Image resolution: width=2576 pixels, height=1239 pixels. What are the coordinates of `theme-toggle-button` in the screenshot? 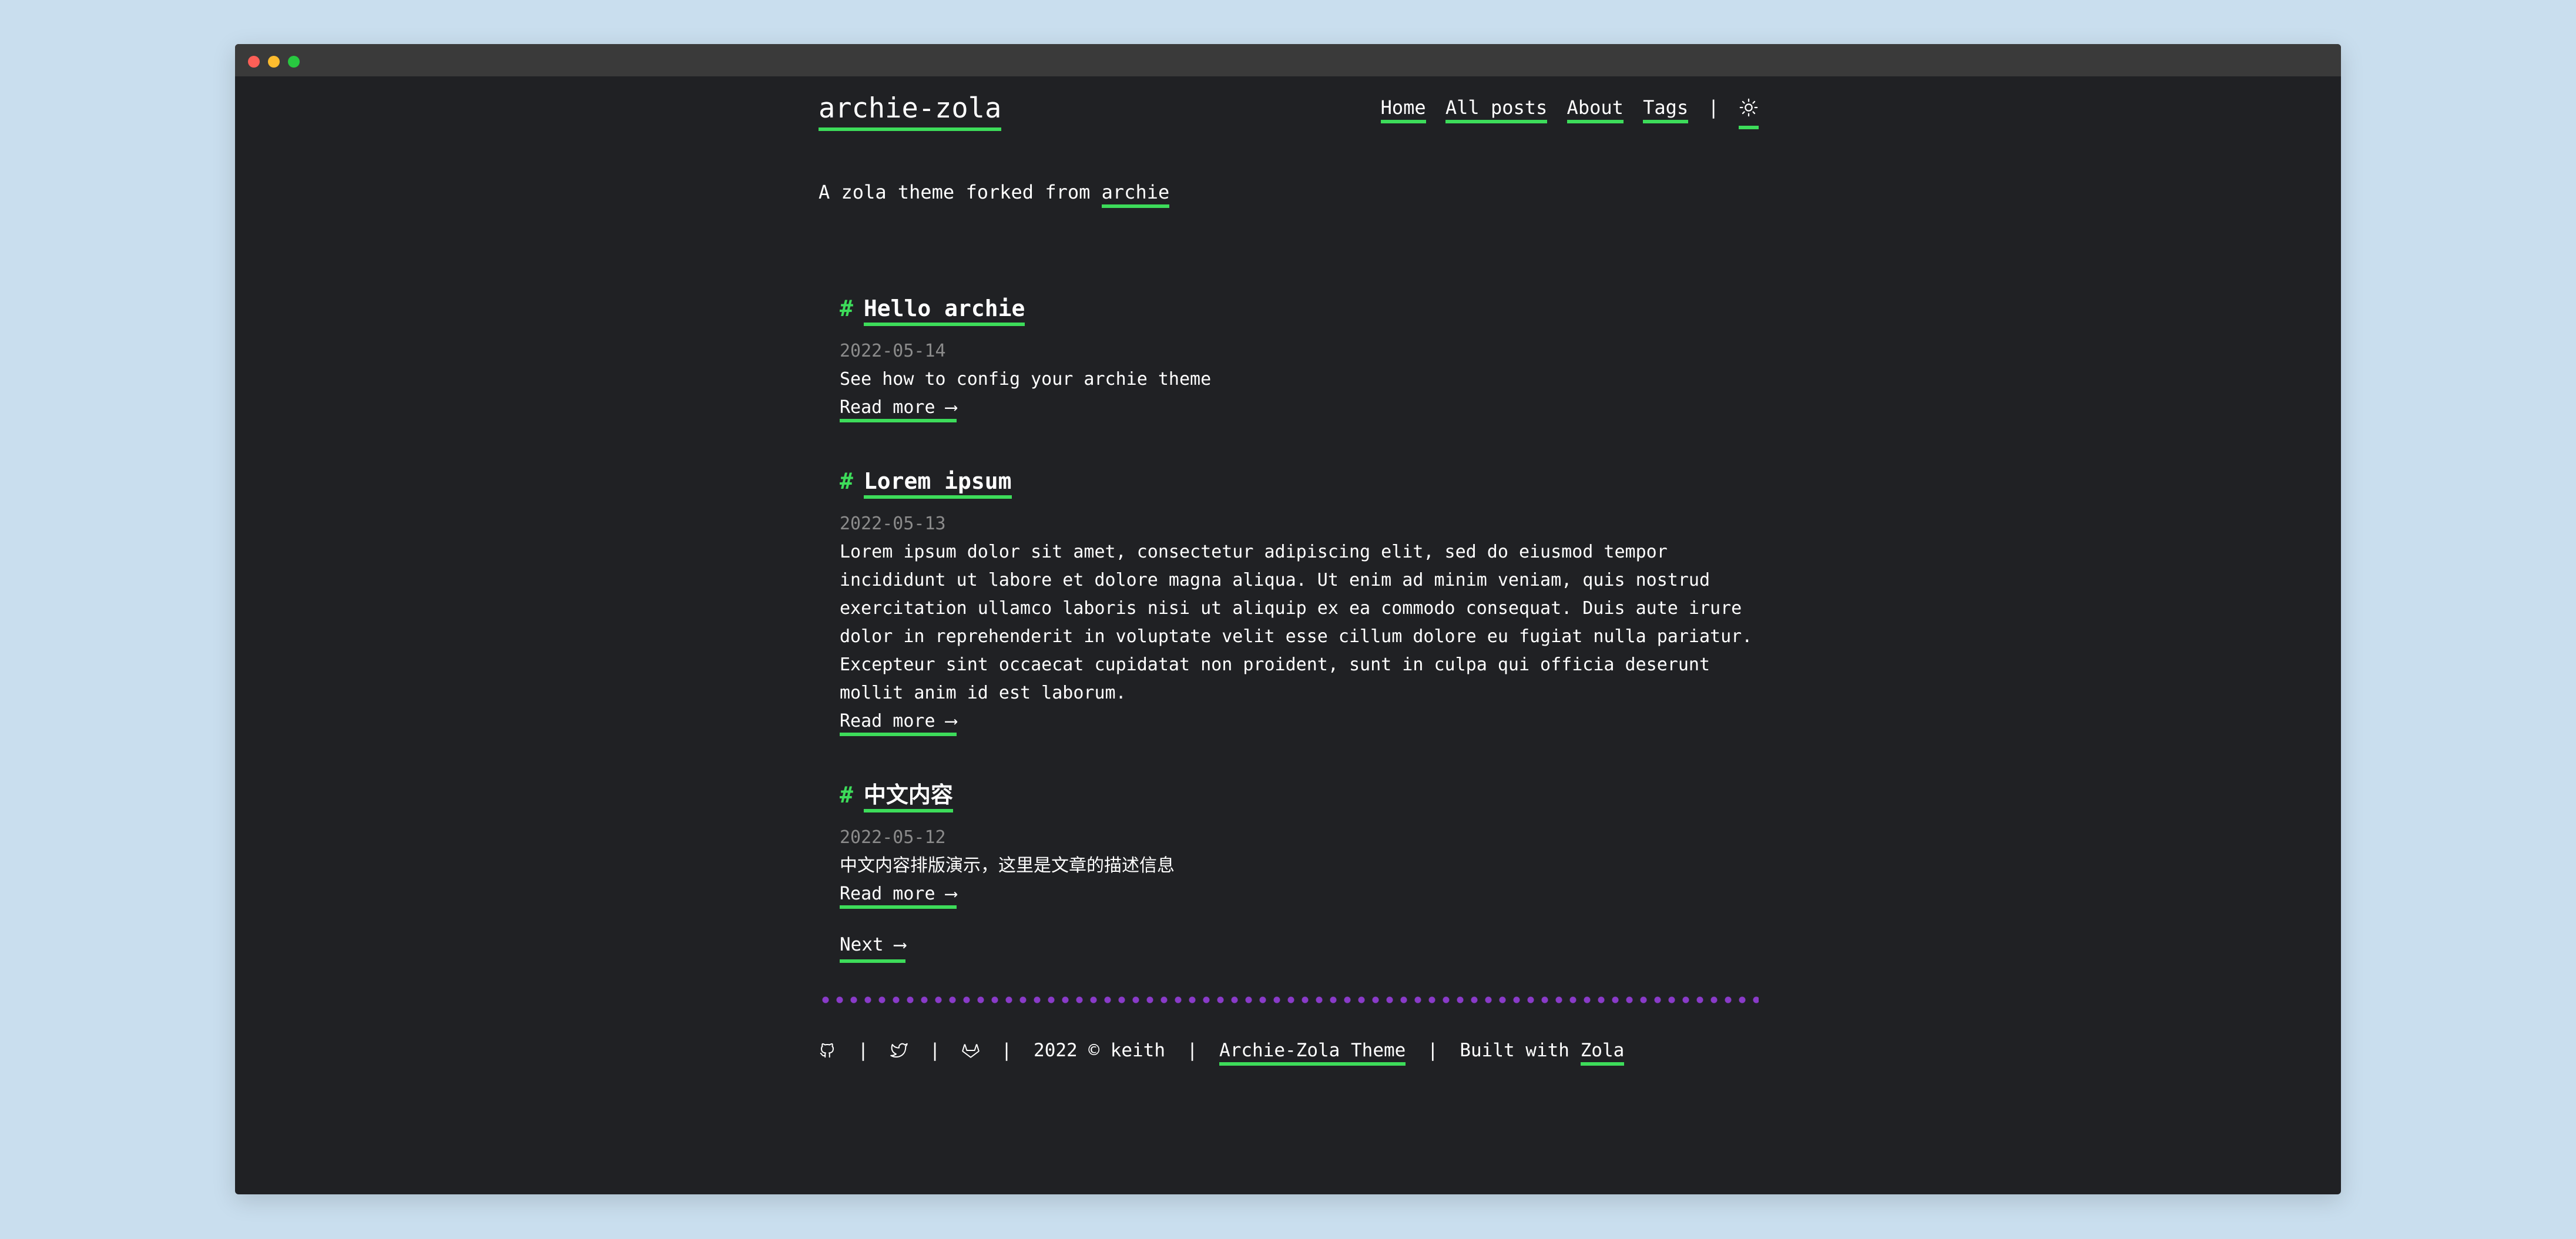 It's located at (1749, 113).